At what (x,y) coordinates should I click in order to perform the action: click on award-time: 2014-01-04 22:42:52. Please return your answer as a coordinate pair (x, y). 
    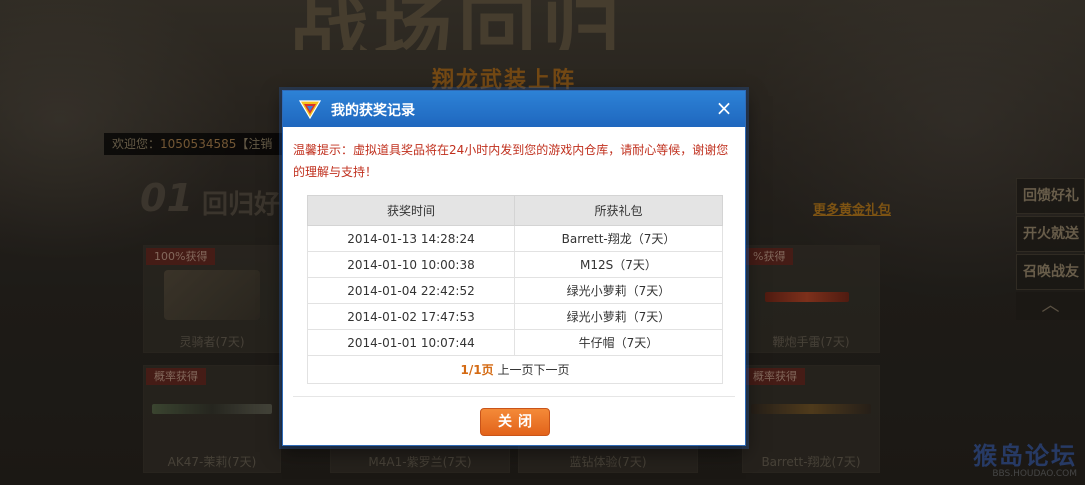
    Looking at the image, I should click on (411, 290).